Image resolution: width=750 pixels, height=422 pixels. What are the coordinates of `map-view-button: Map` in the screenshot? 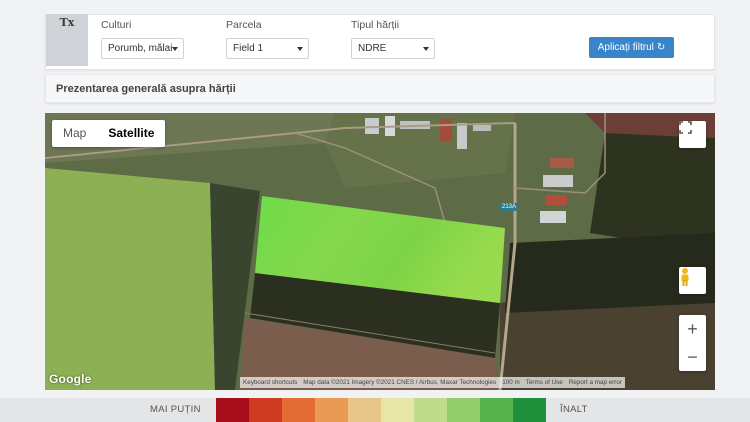 It's located at (74, 133).